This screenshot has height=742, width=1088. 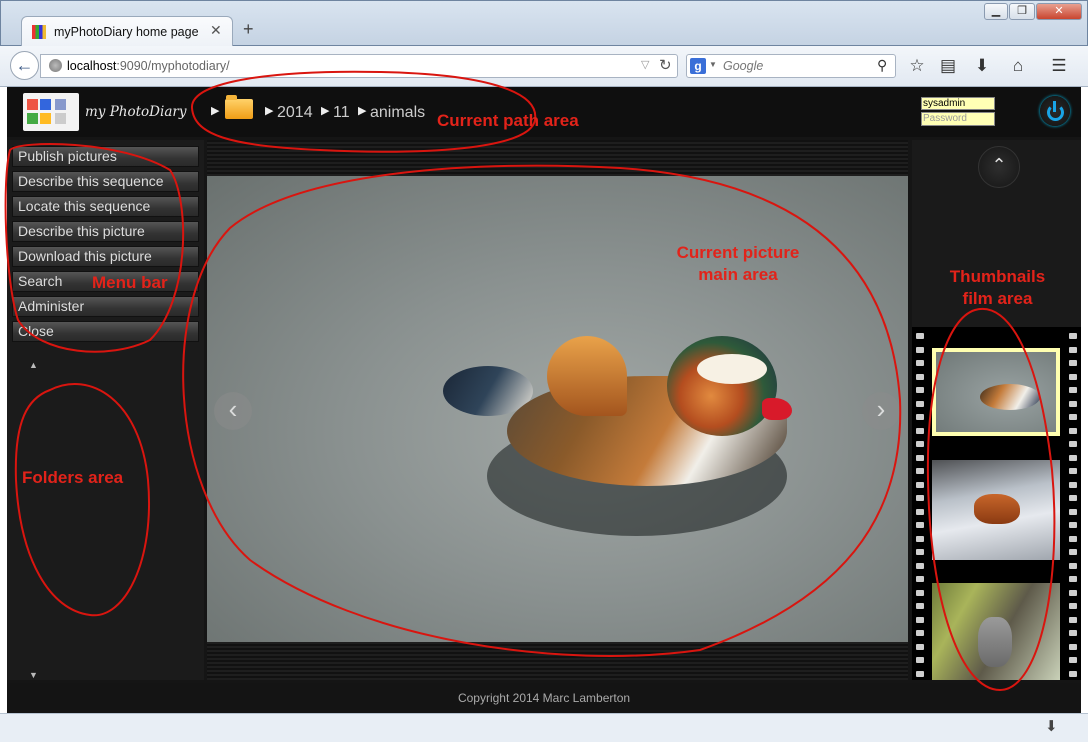 I want to click on annotation-folders-label: Folders area, so click(x=73, y=477).